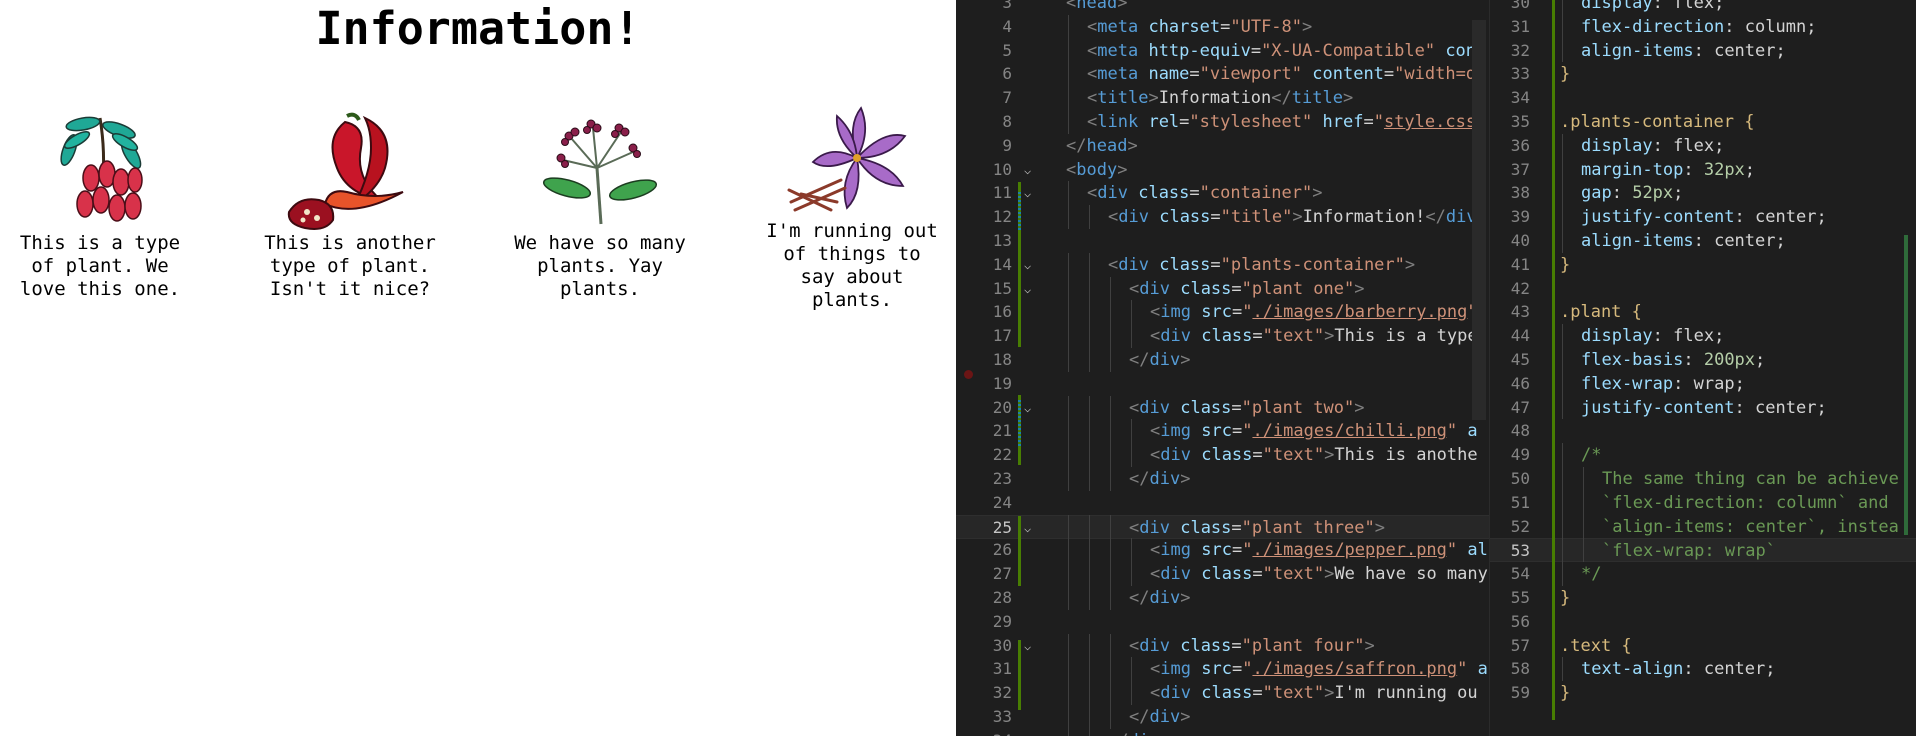  I want to click on line-number: 52, so click(1520, 526).